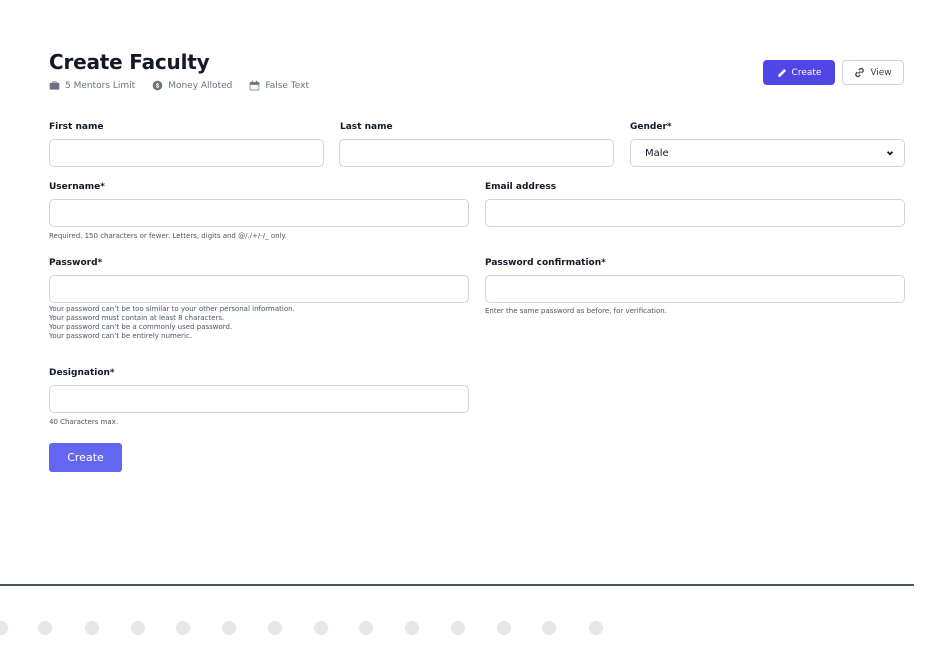  Describe the element at coordinates (84, 422) in the screenshot. I see `designation-help: 40 Characters max.` at that location.